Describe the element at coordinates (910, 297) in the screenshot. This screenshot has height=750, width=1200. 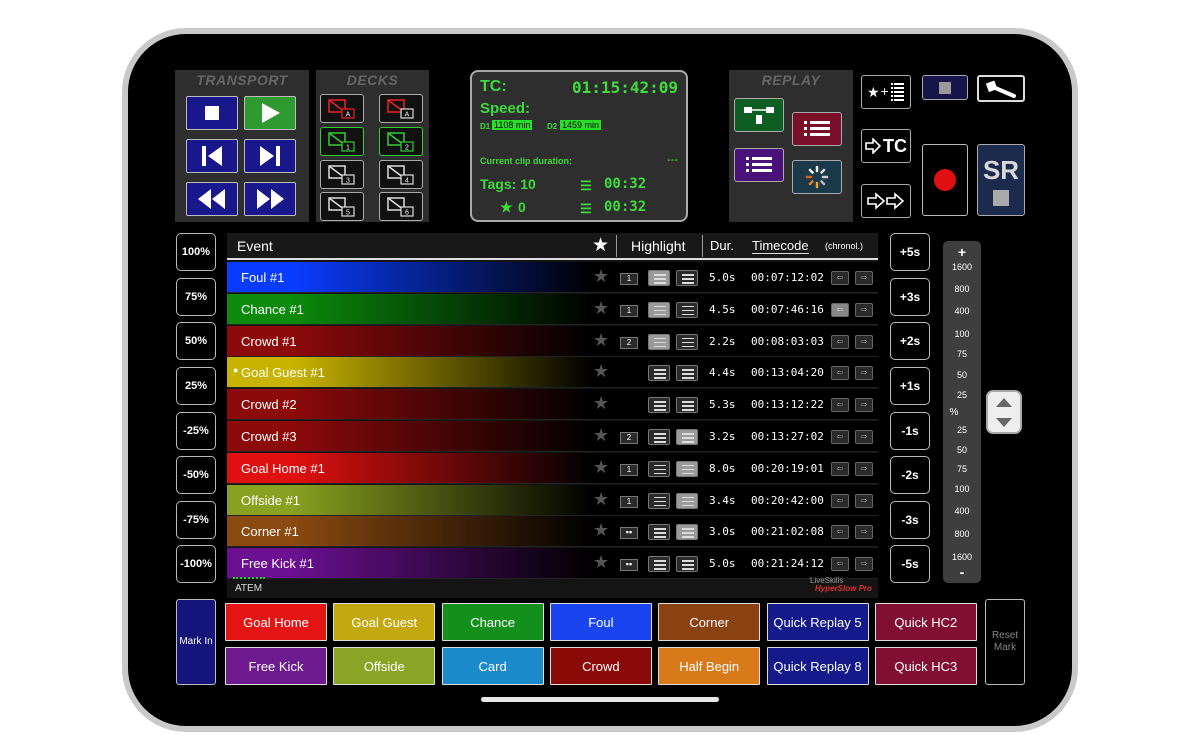
I see `plus-3s-button: +3s` at that location.